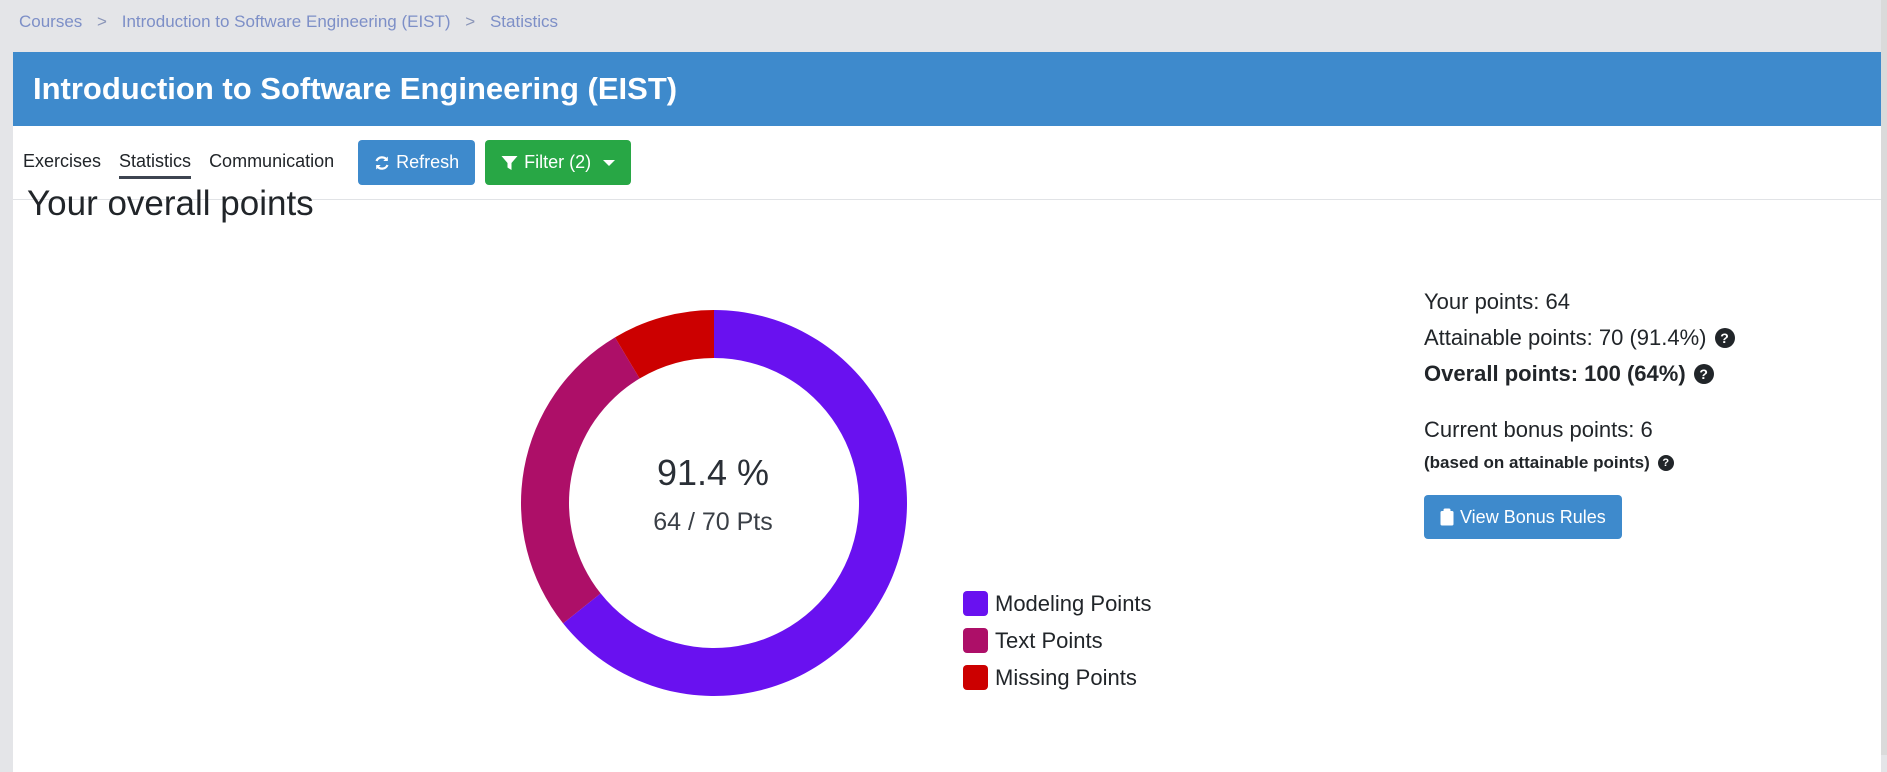 This screenshot has width=1887, height=772. I want to click on legend-label: Text Points, so click(1049, 640).